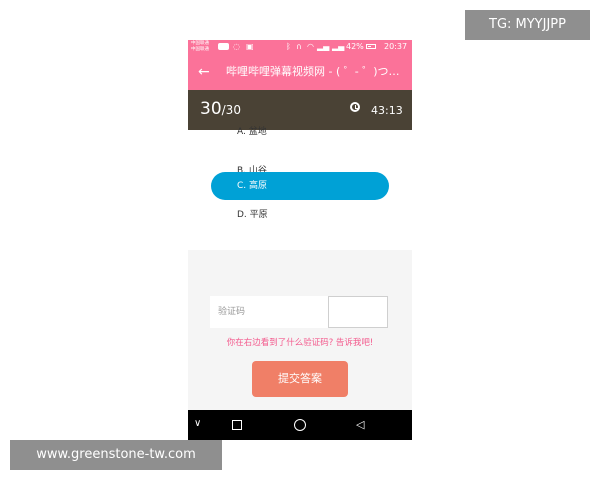  I want to click on headset-icon: ∩, so click(299, 46).